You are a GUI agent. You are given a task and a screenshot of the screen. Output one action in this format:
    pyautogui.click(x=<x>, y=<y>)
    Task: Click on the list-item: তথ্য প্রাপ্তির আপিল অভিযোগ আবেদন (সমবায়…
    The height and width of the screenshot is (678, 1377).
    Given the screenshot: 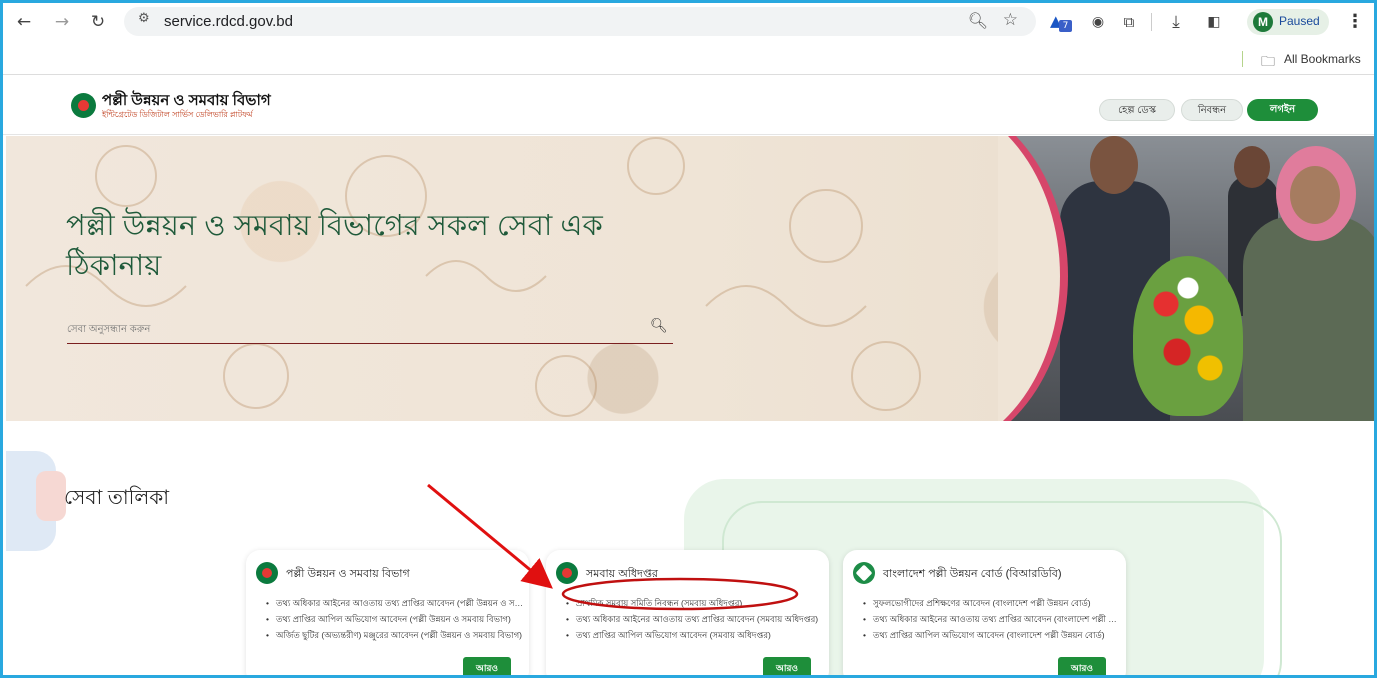 What is the action you would take?
    pyautogui.click(x=696, y=635)
    